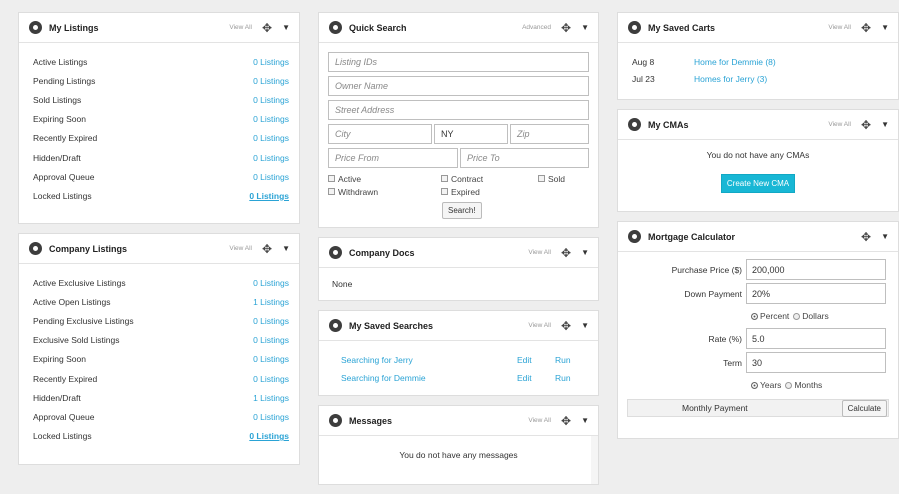 The height and width of the screenshot is (494, 899). Describe the element at coordinates (758, 408) in the screenshot. I see `monthly-payment-row: Monthly Payment Calculate` at that location.